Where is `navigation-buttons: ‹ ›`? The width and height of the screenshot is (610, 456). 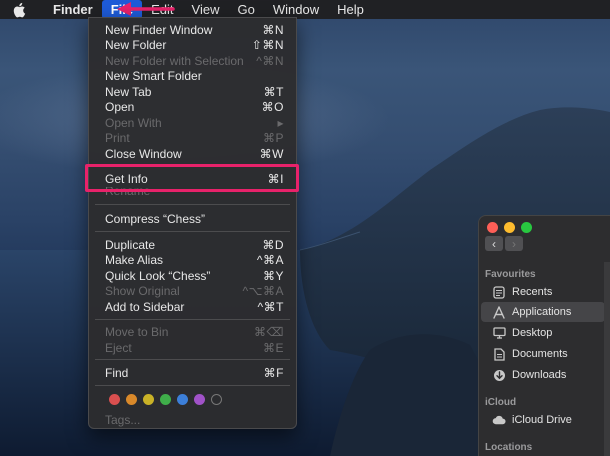 navigation-buttons: ‹ › is located at coordinates (504, 243).